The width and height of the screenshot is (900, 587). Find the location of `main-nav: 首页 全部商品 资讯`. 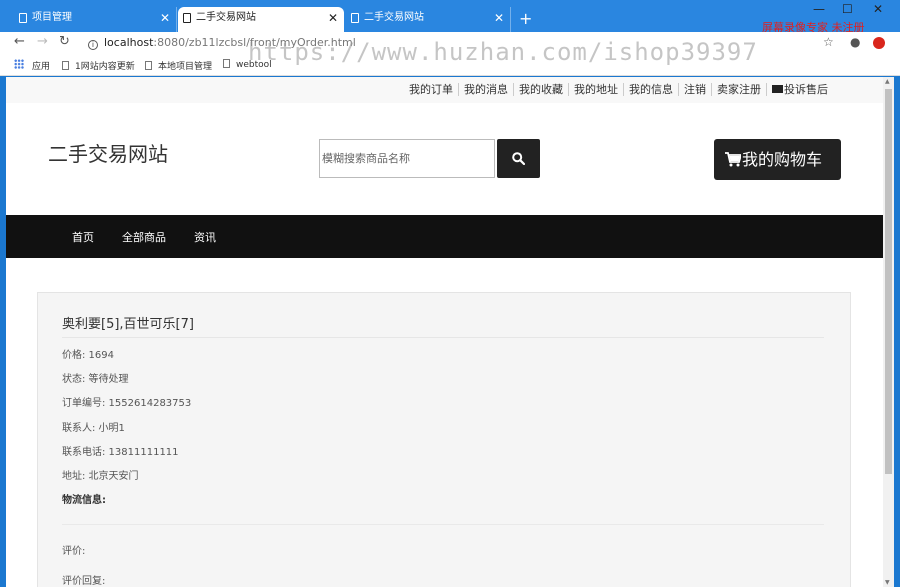

main-nav: 首页 全部商品 资讯 is located at coordinates (444, 236).